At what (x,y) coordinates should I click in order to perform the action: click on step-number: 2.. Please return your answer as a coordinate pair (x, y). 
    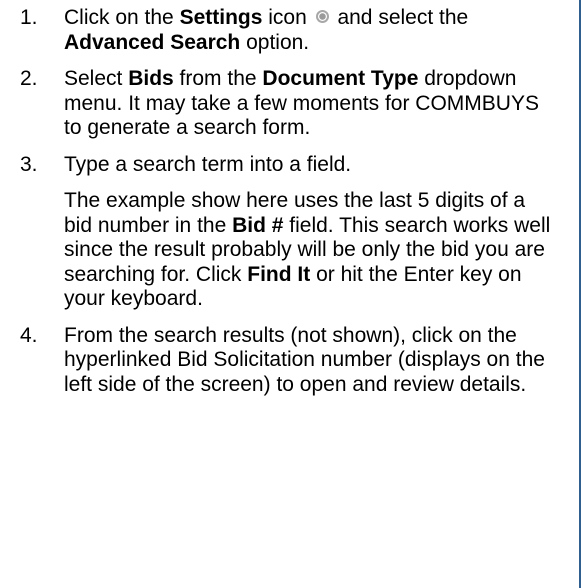
    Looking at the image, I should click on (29, 78).